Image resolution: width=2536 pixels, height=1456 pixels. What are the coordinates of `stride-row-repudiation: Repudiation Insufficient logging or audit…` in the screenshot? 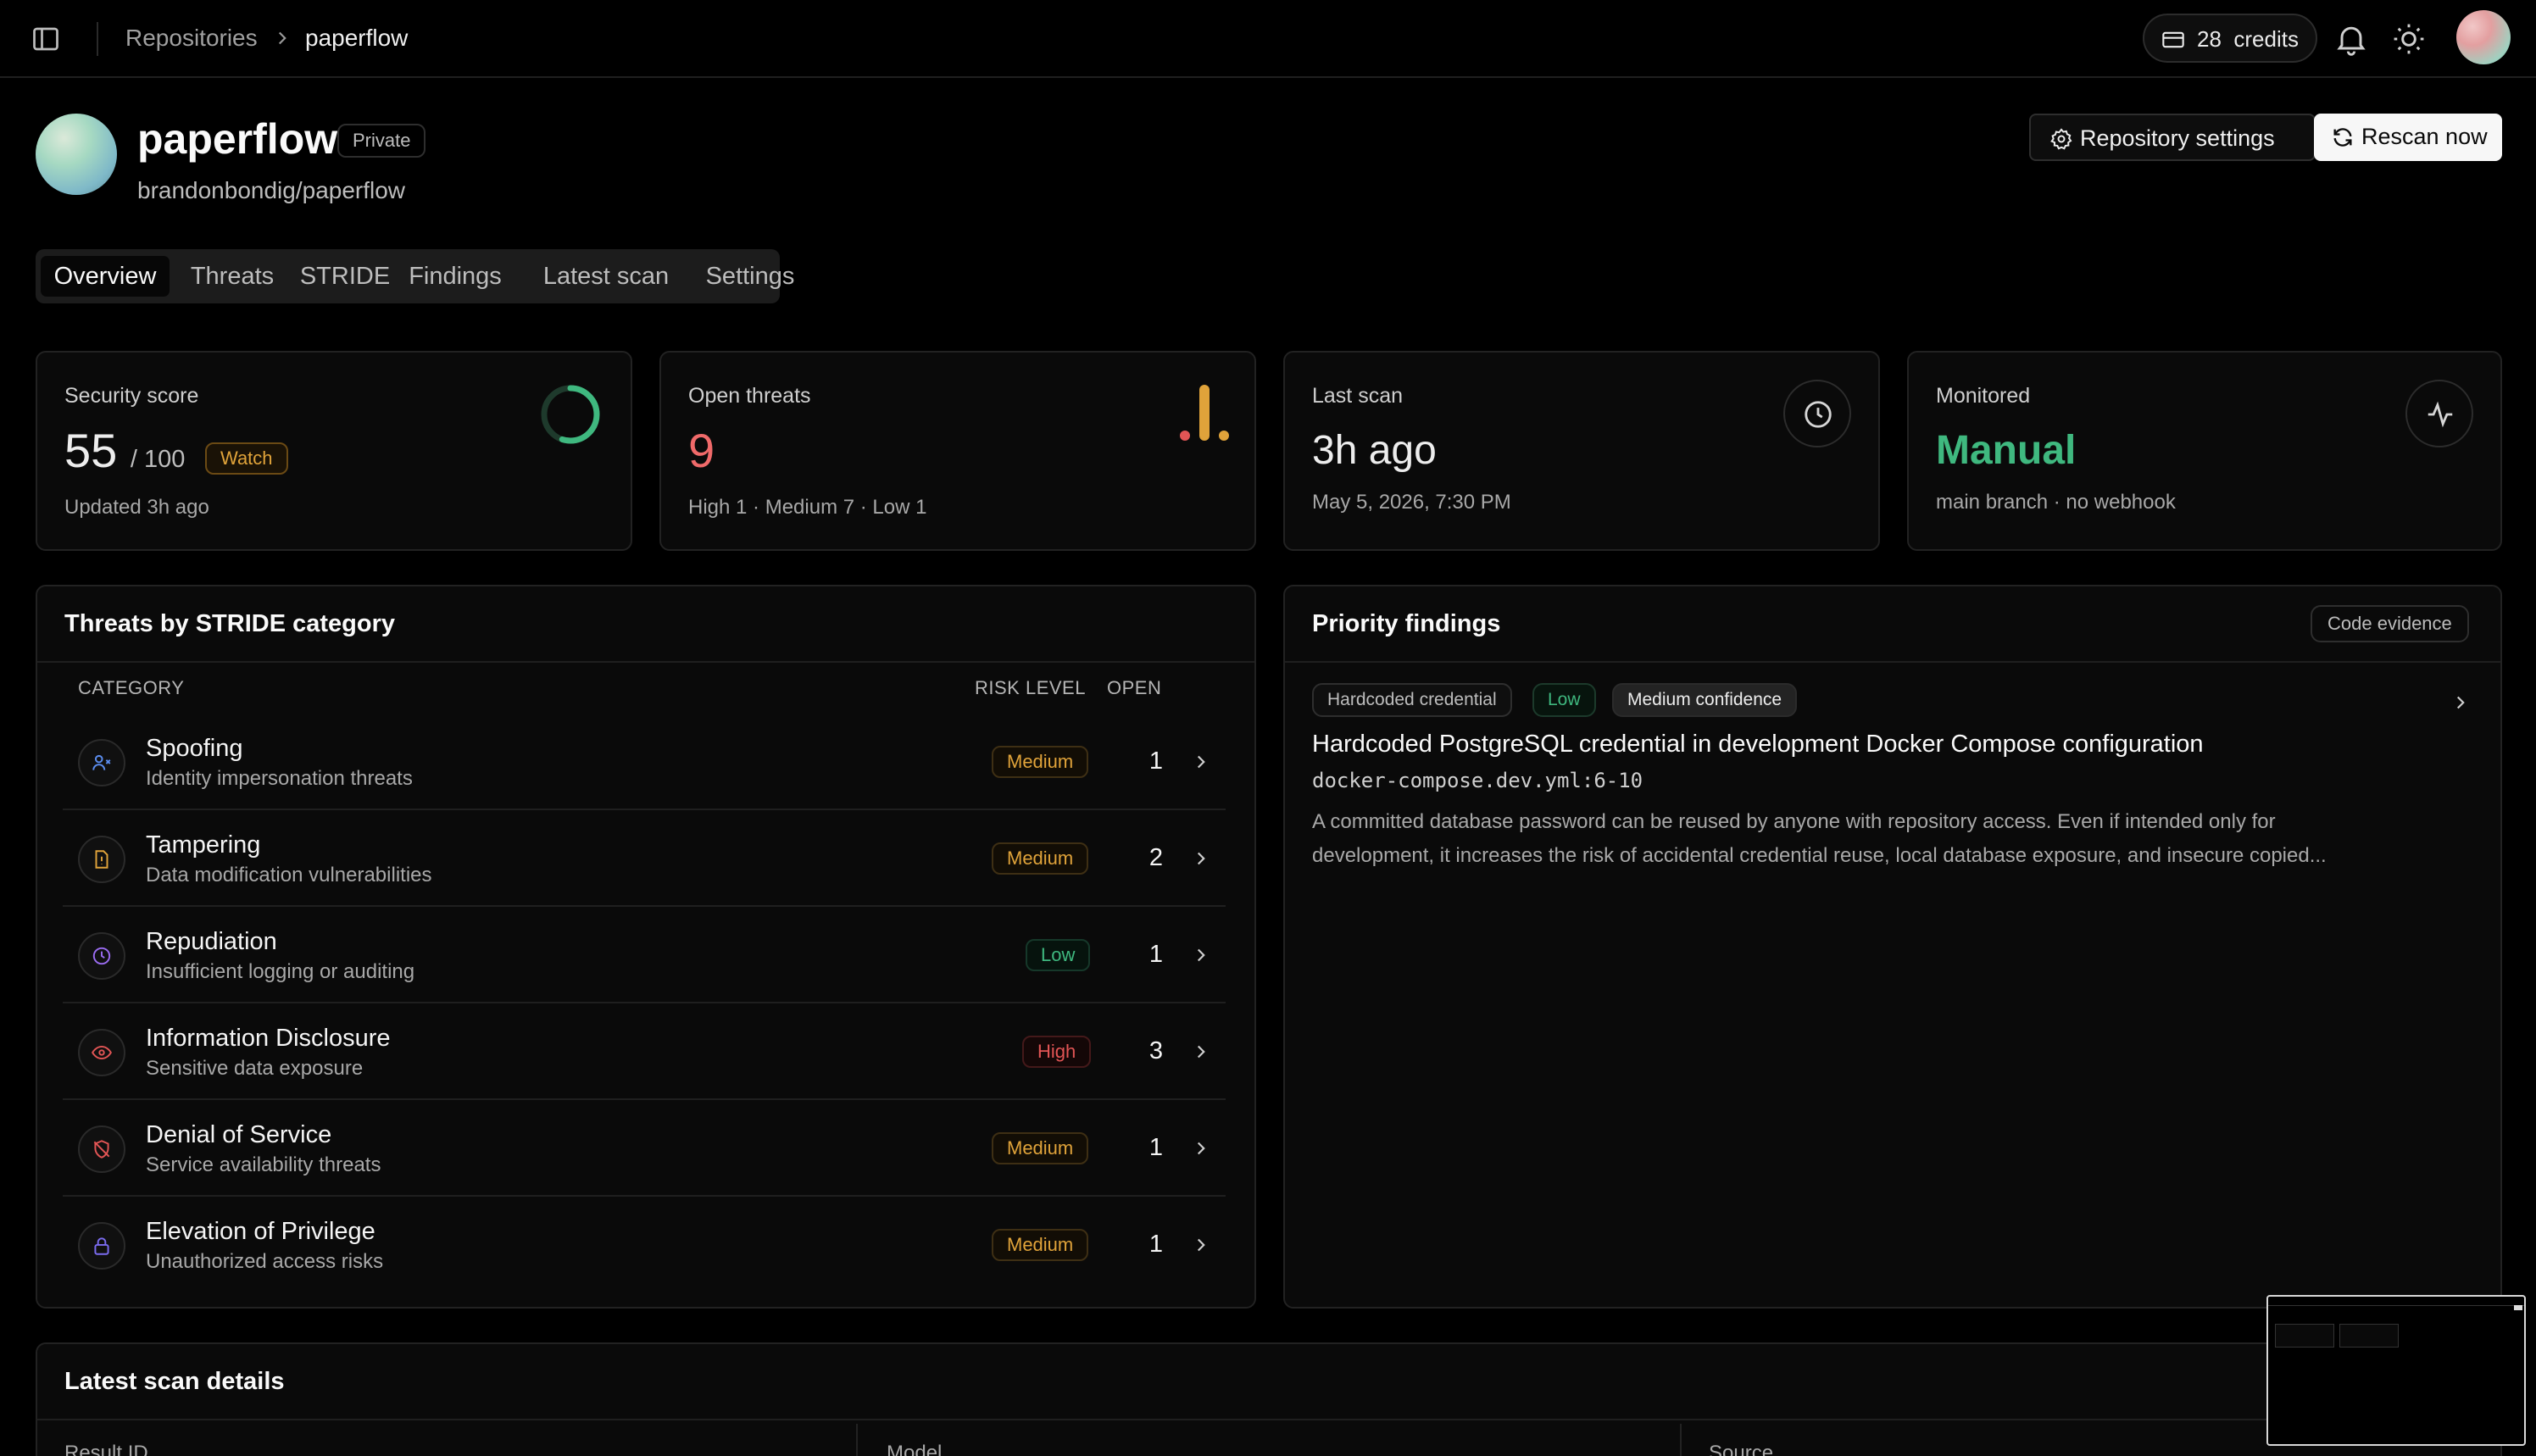 It's located at (644, 955).